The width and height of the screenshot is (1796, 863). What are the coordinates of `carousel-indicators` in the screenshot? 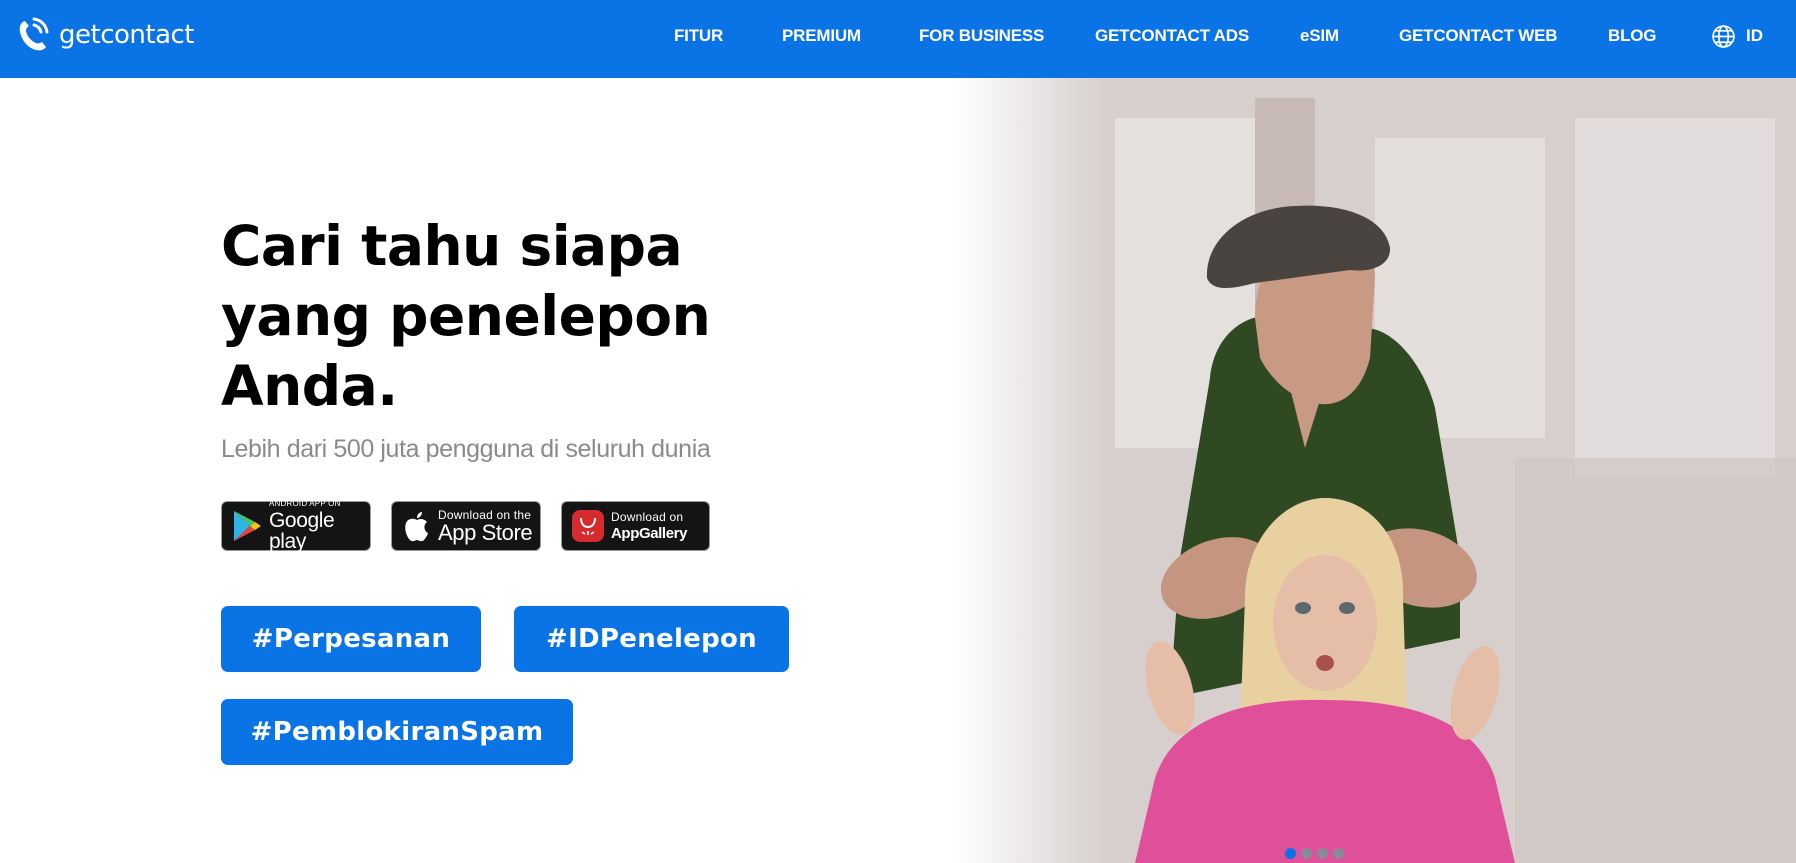 It's located at (1314, 853).